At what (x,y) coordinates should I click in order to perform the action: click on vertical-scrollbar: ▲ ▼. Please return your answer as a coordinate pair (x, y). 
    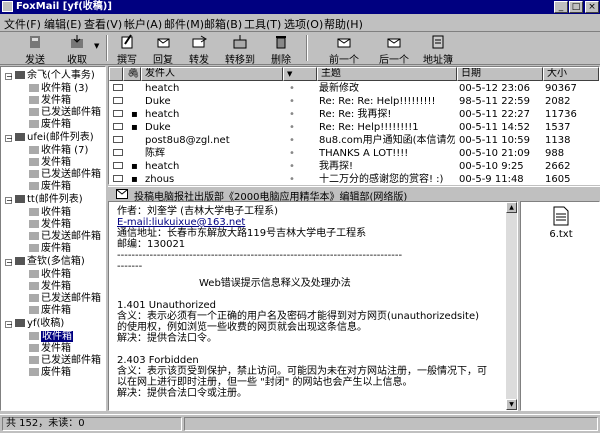
    Looking at the image, I should click on (511, 306).